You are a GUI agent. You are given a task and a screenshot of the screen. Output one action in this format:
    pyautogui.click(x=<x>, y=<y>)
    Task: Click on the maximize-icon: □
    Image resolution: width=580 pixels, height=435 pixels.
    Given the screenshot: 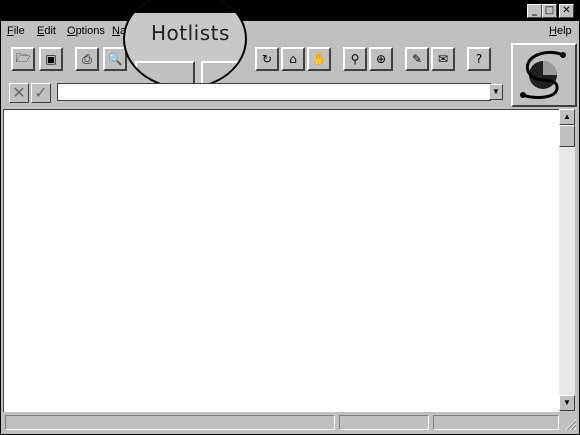 What is the action you would take?
    pyautogui.click(x=549, y=10)
    